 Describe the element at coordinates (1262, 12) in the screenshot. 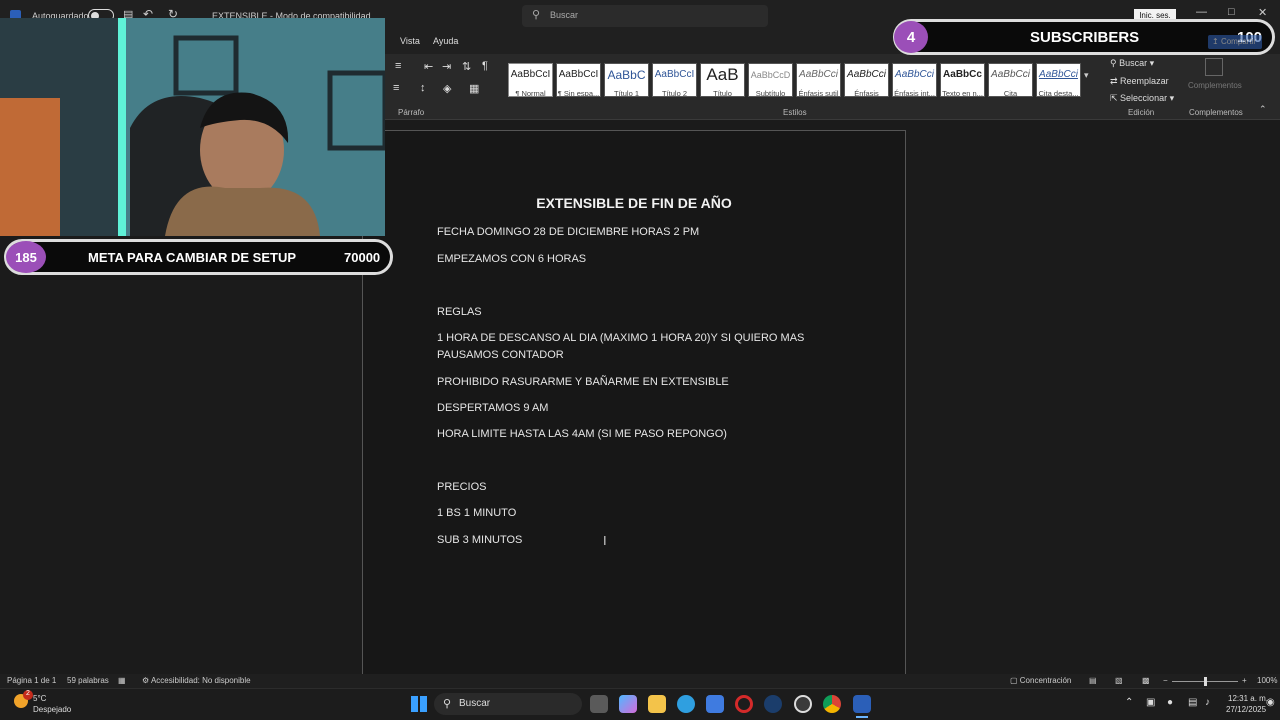

I see `close-icon: ✕` at that location.